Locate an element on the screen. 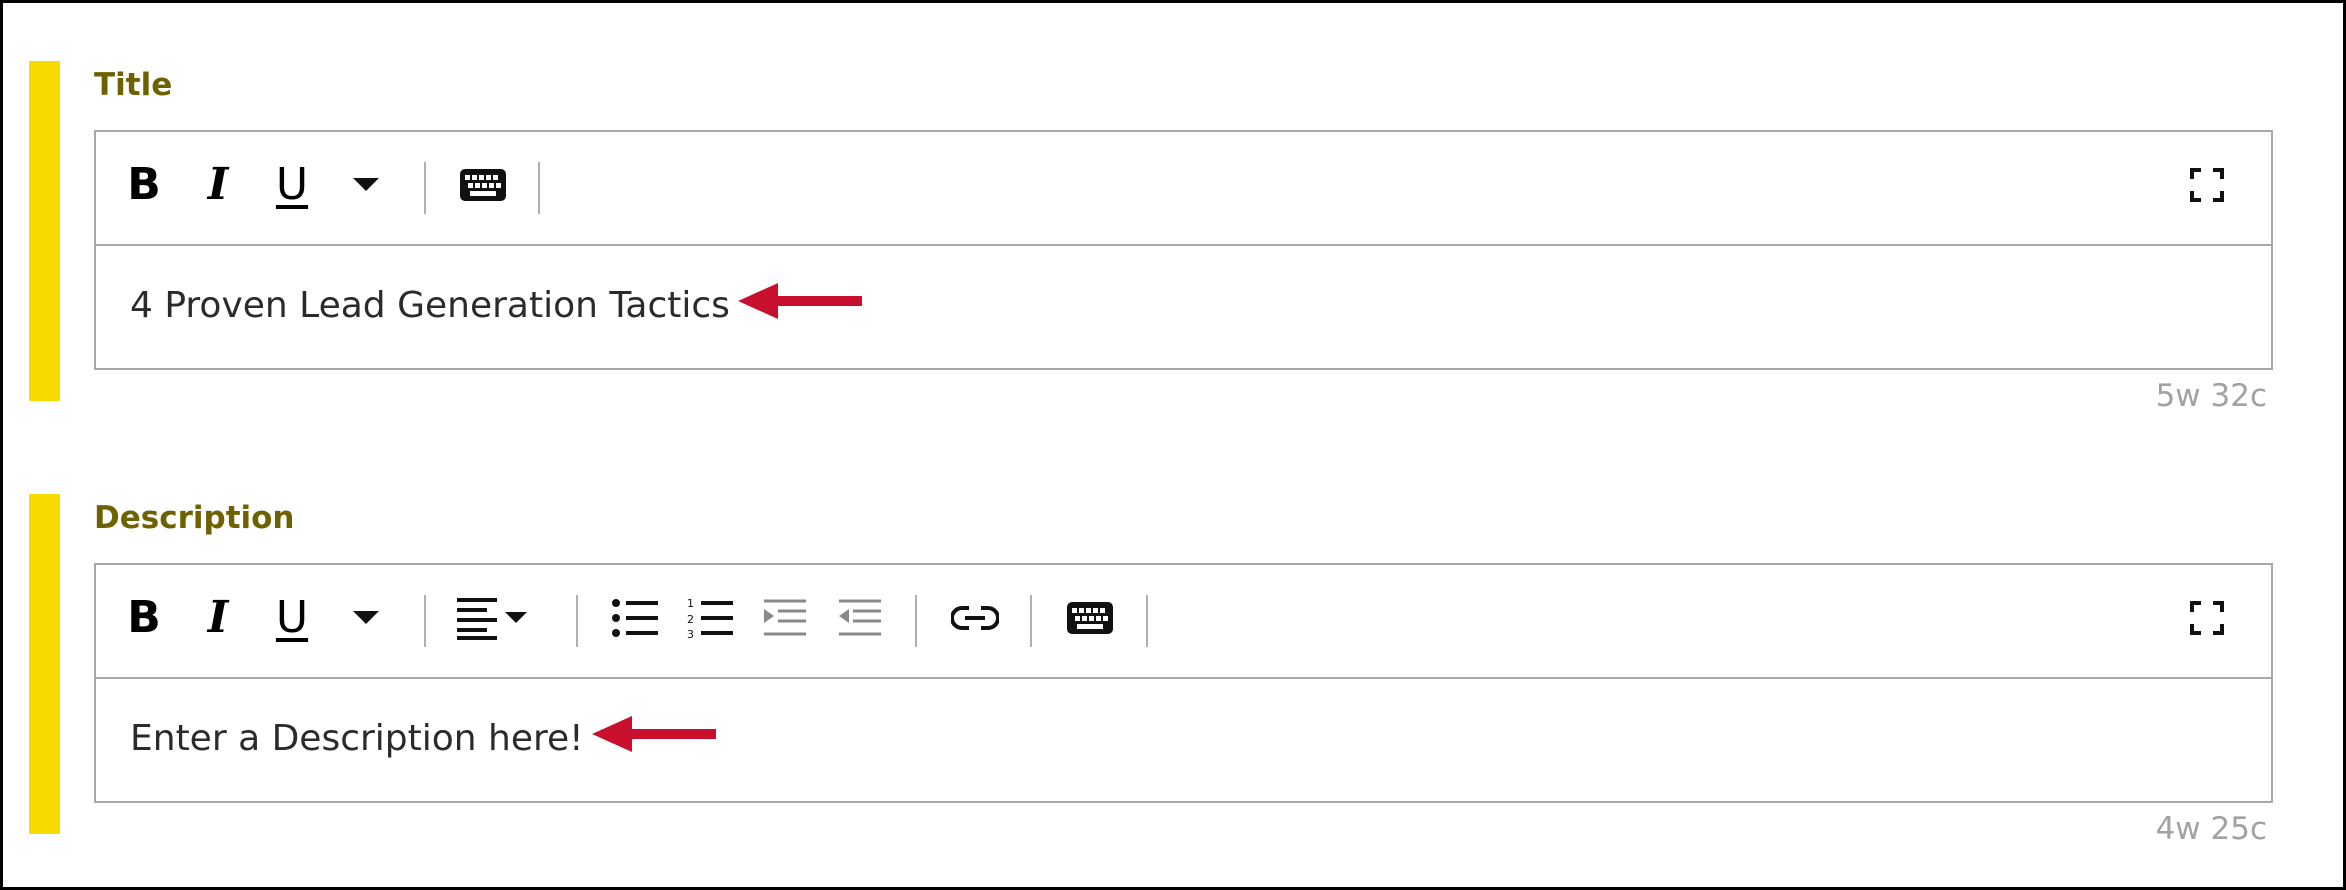 This screenshot has width=2346, height=890. align-left-icon is located at coordinates (477, 618).